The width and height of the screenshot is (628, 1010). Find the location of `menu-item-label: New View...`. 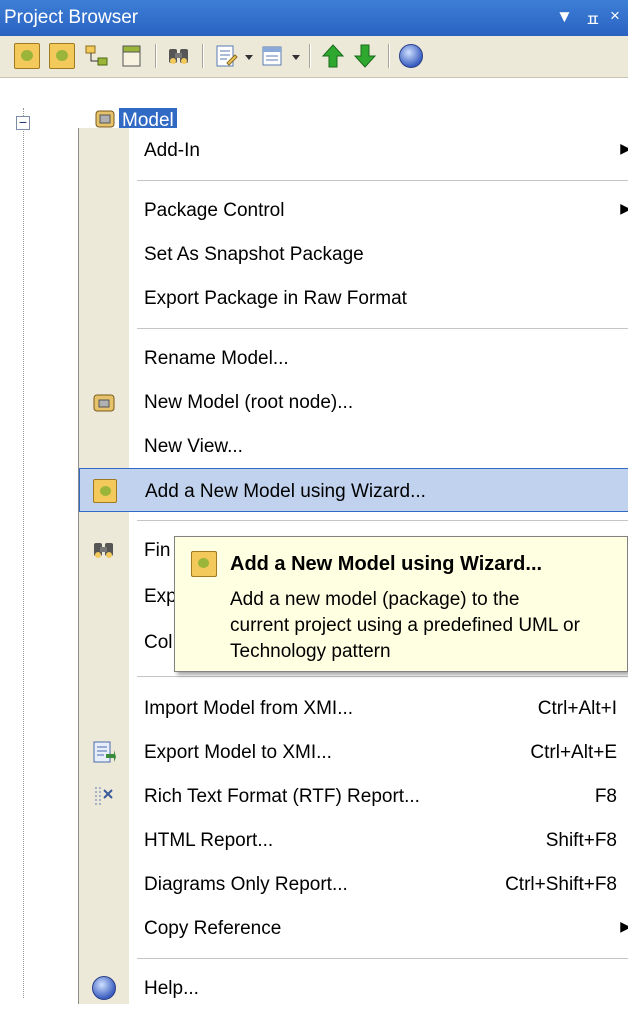

menu-item-label: New View... is located at coordinates (193, 446).